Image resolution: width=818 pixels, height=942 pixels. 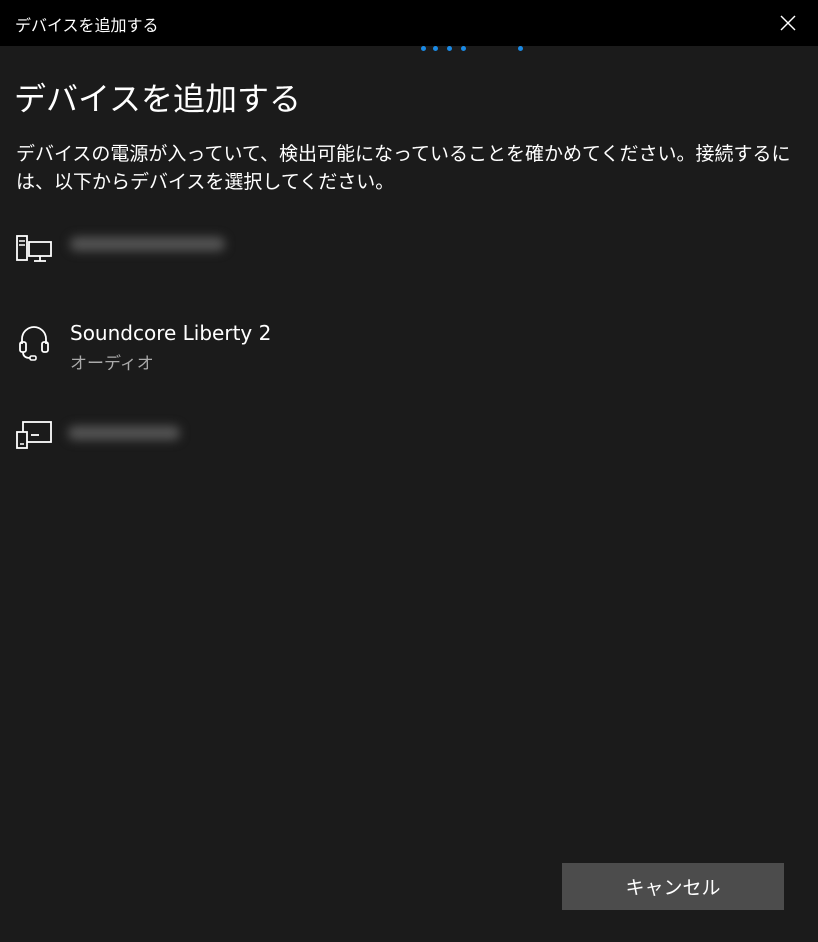 What do you see at coordinates (34, 248) in the screenshot?
I see `desktop-computer-icon` at bounding box center [34, 248].